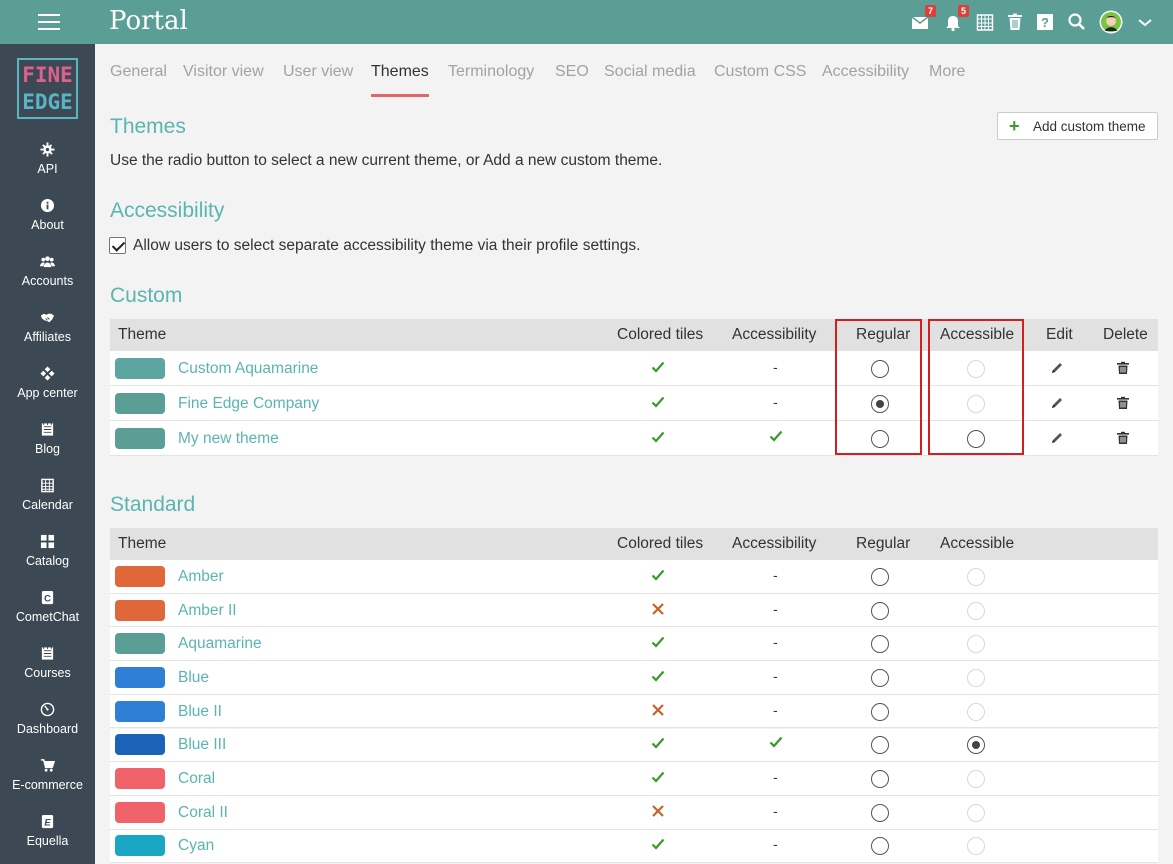  I want to click on theme-name-link: Aquamarine, so click(220, 644).